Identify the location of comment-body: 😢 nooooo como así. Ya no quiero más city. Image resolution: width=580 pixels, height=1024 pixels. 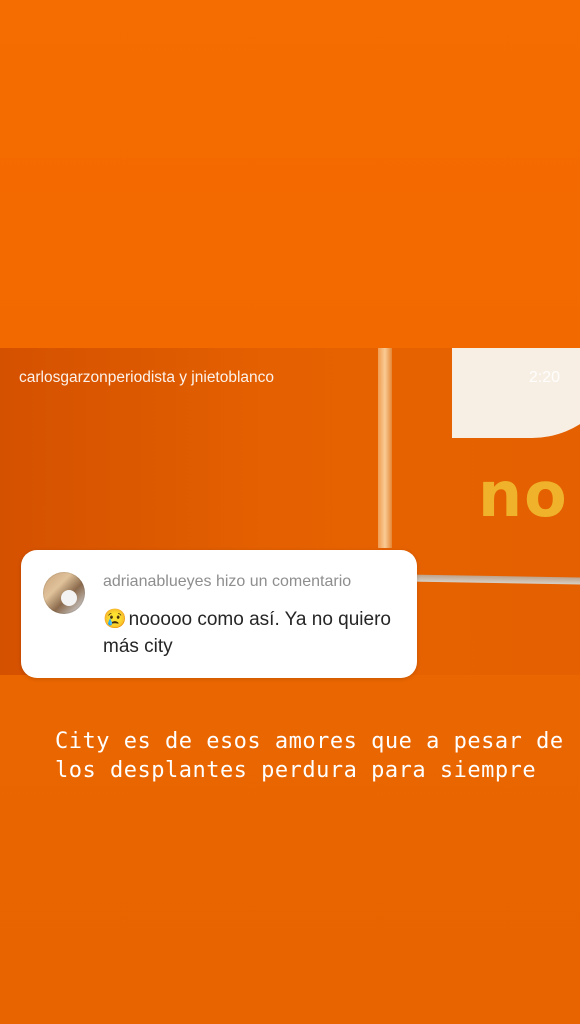
(253, 633).